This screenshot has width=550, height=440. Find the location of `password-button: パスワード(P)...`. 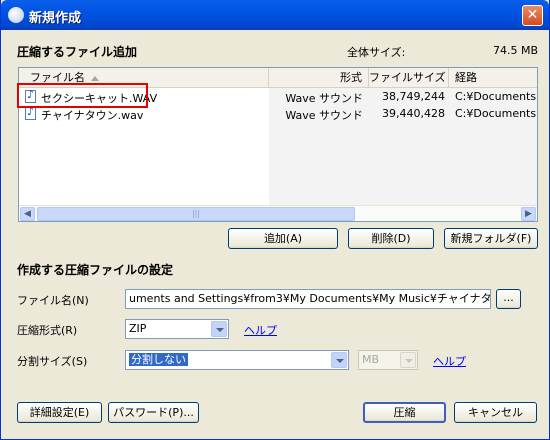

password-button: パスワード(P)... is located at coordinates (153, 412).